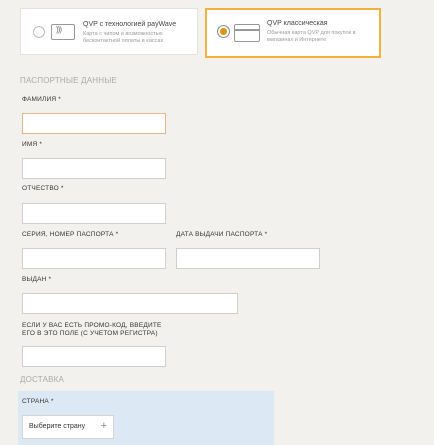 This screenshot has height=445, width=434. What do you see at coordinates (130, 24) in the screenshot?
I see `paywave-title: QVP с технологией payWave` at bounding box center [130, 24].